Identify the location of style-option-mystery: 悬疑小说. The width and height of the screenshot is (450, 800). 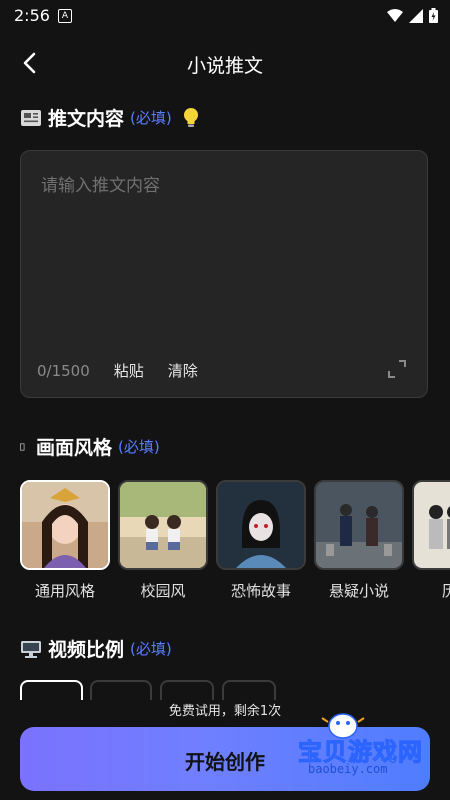
(359, 540).